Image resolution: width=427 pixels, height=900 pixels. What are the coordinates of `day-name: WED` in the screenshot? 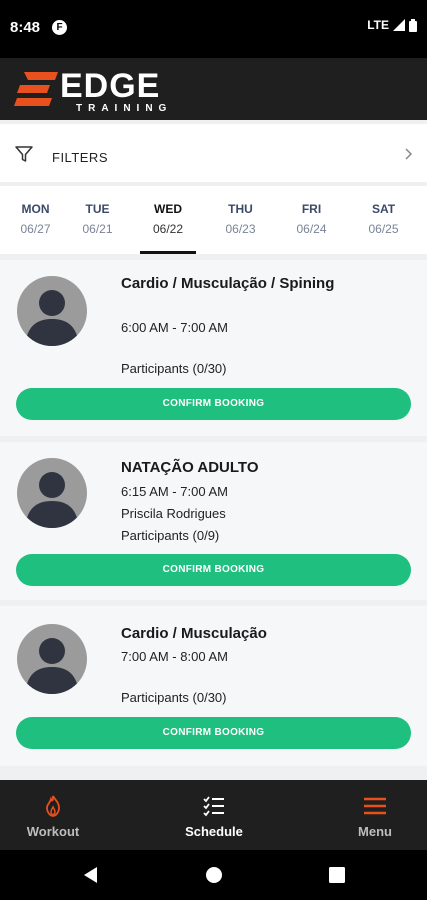 It's located at (168, 209).